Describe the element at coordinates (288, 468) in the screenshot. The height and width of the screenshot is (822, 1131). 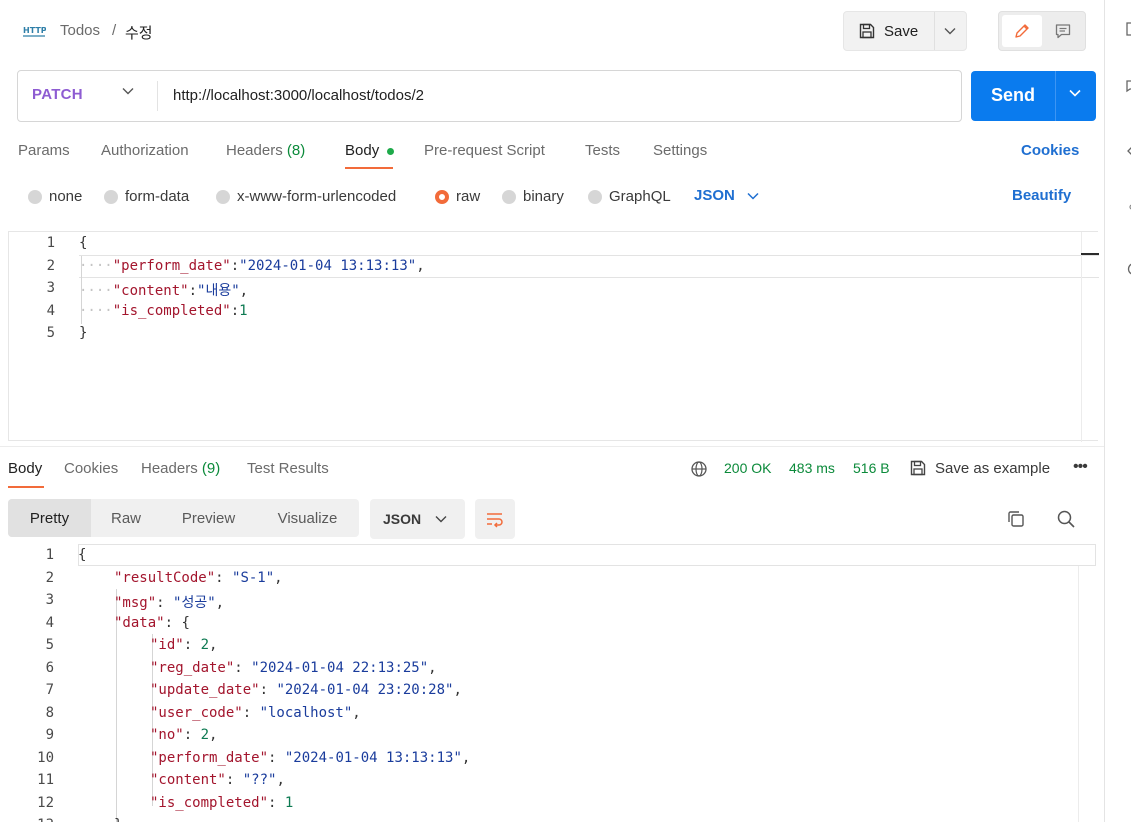
I see `response-tab-test-results: Test Results` at that location.